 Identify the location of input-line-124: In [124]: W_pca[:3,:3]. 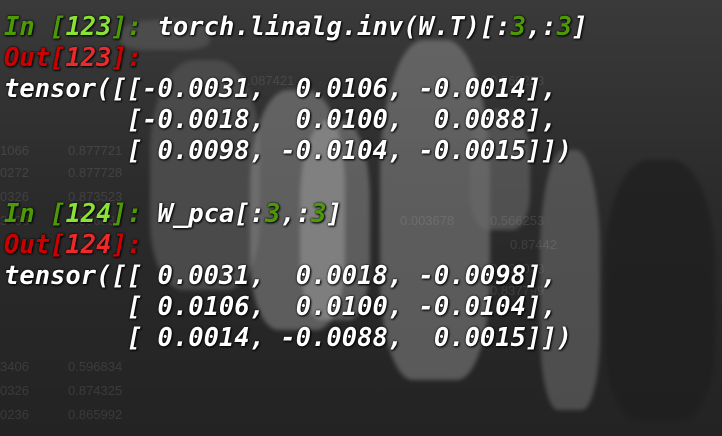
(361, 214).